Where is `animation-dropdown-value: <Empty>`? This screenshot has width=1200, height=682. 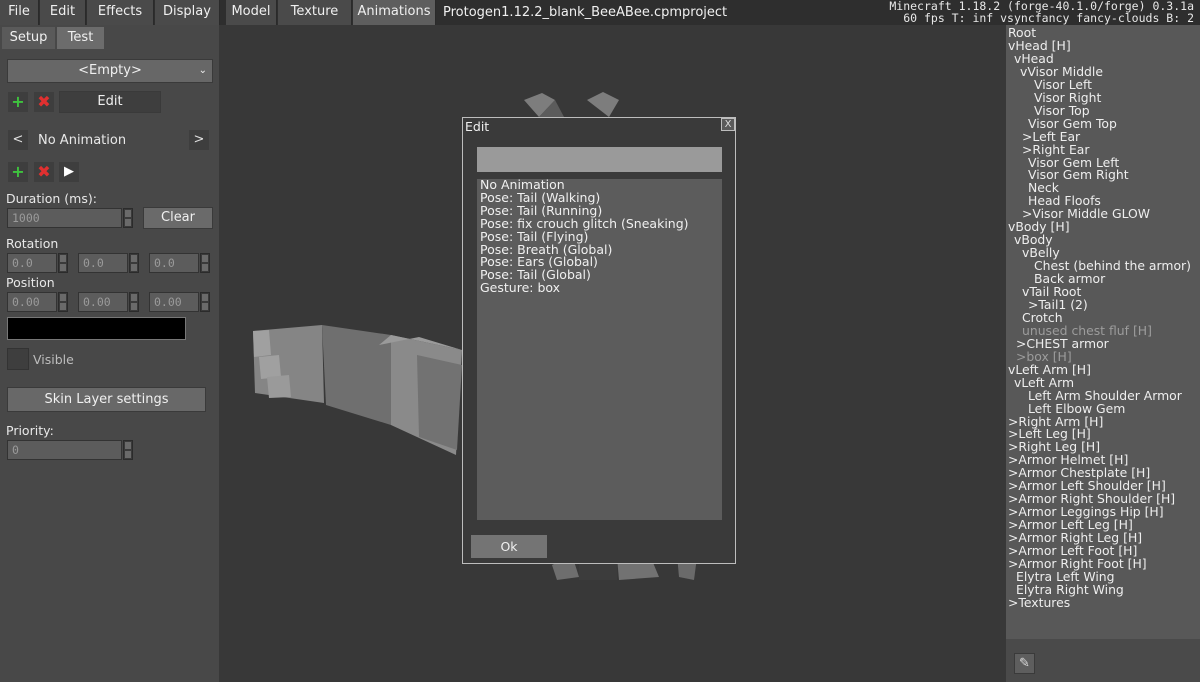 animation-dropdown-value: <Empty> is located at coordinates (110, 70).